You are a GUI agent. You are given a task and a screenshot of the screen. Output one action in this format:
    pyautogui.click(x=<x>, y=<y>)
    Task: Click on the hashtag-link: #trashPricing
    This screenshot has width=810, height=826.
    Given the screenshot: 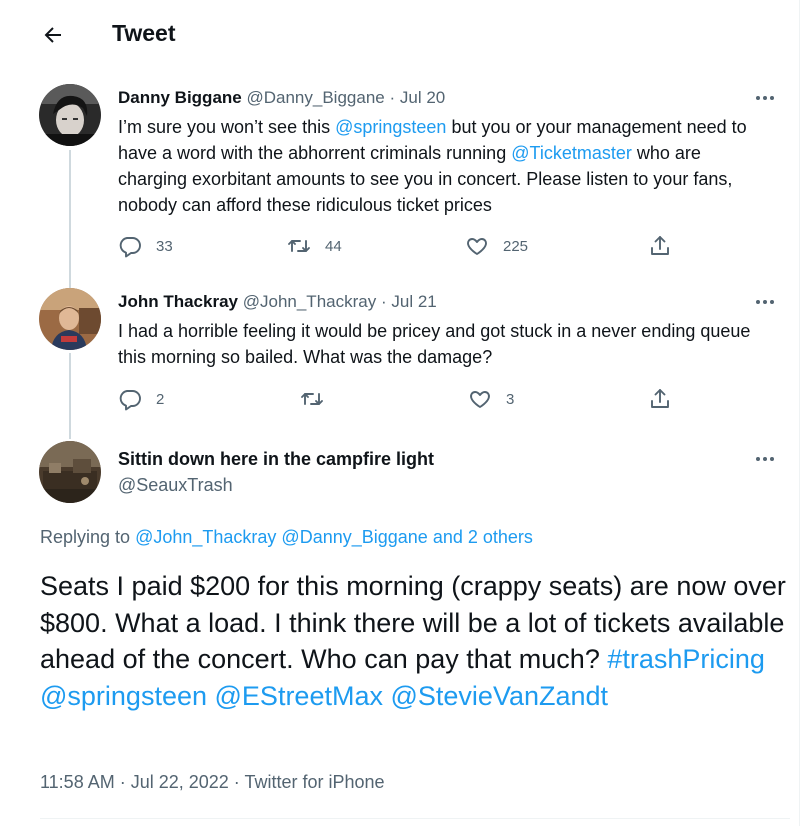 What is the action you would take?
    pyautogui.click(x=686, y=659)
    